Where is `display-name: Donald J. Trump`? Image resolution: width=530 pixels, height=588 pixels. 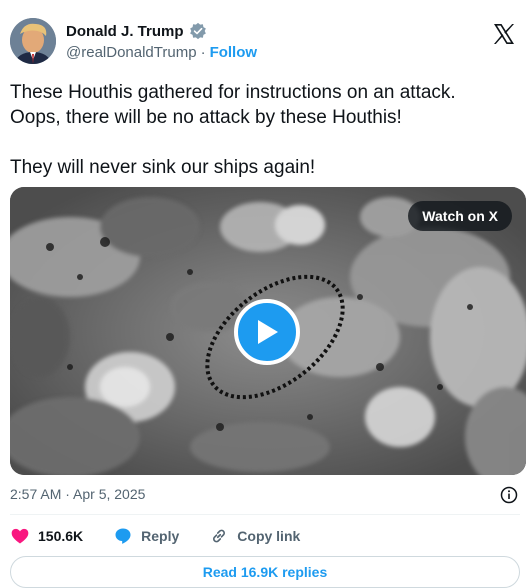
display-name: Donald J. Trump is located at coordinates (125, 31).